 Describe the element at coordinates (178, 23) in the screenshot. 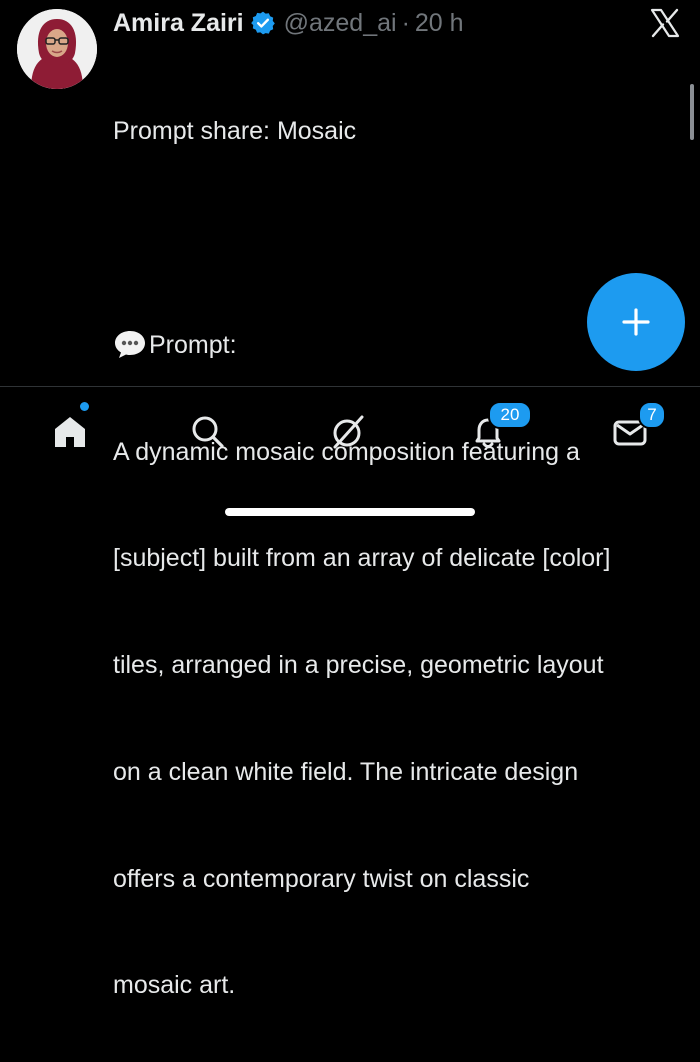

I see `author-name: Amira Zairi` at that location.